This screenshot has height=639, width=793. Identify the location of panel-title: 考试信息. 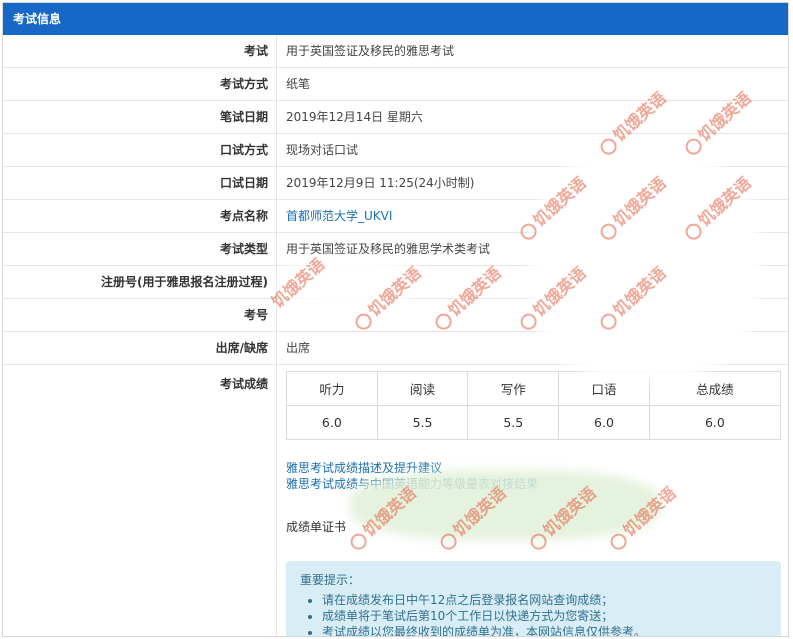
(395, 19).